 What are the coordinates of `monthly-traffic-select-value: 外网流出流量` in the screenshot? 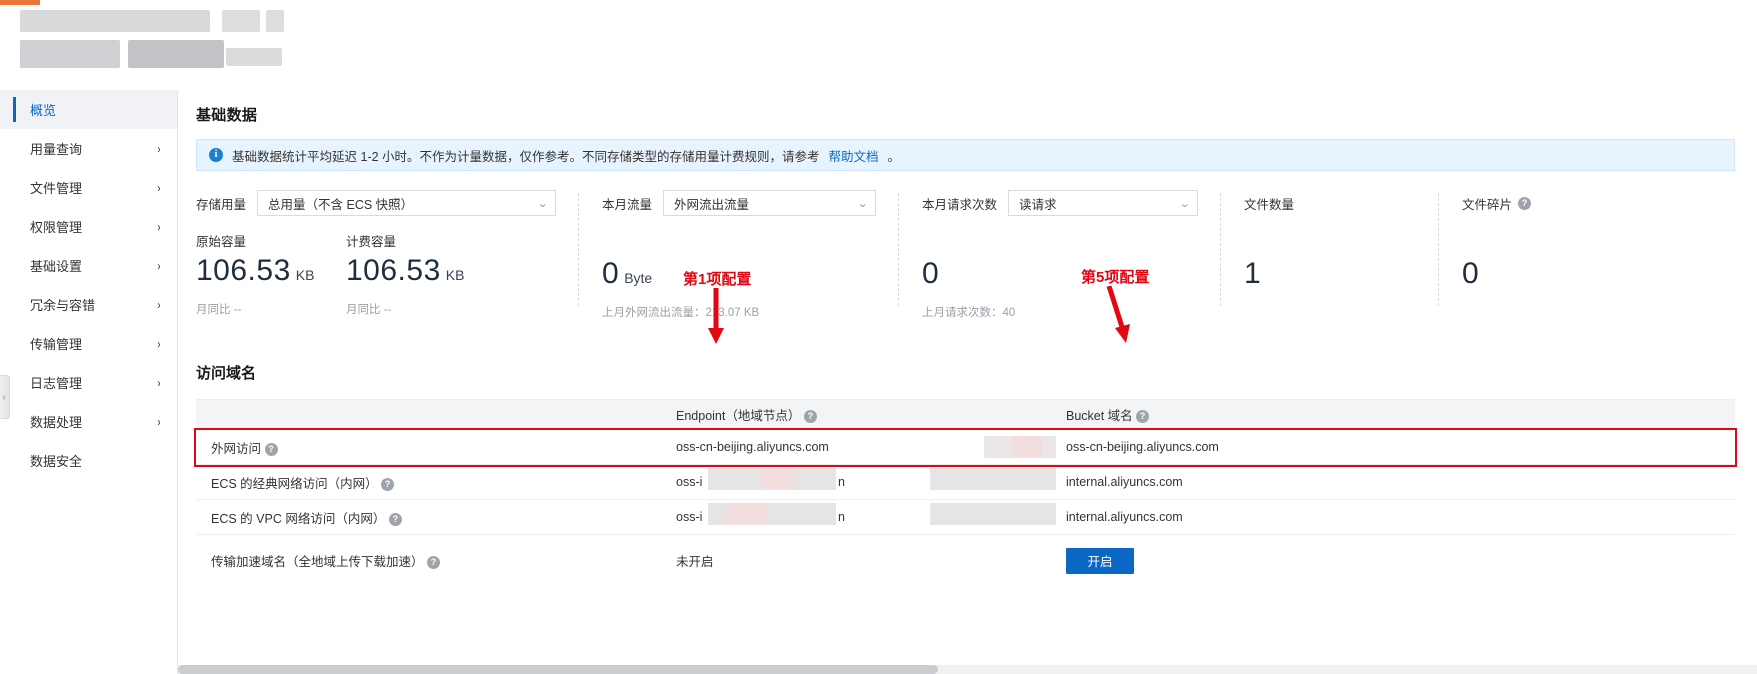 It's located at (712, 204).